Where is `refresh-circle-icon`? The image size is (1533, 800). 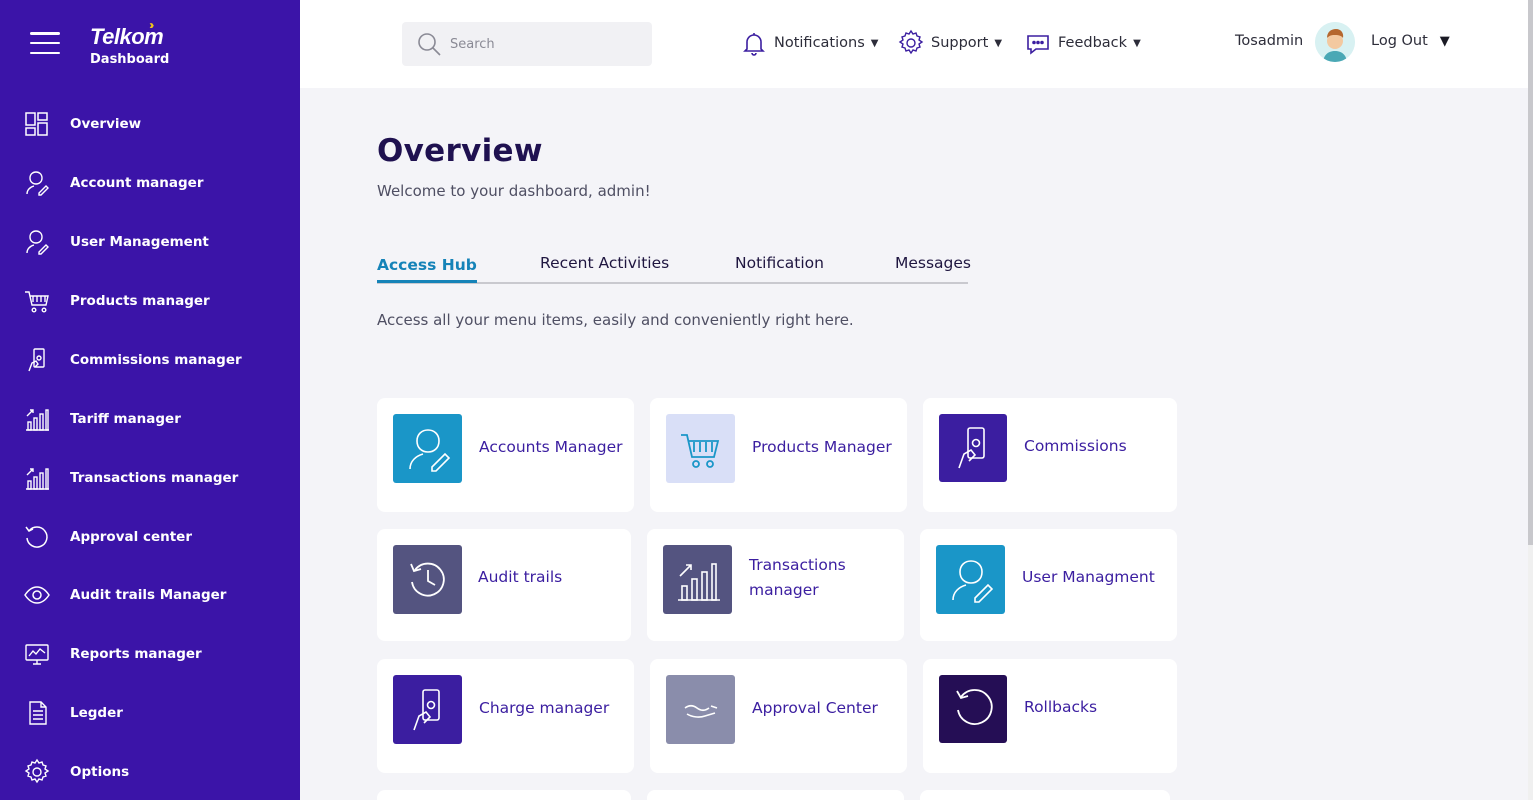 refresh-circle-icon is located at coordinates (37, 537).